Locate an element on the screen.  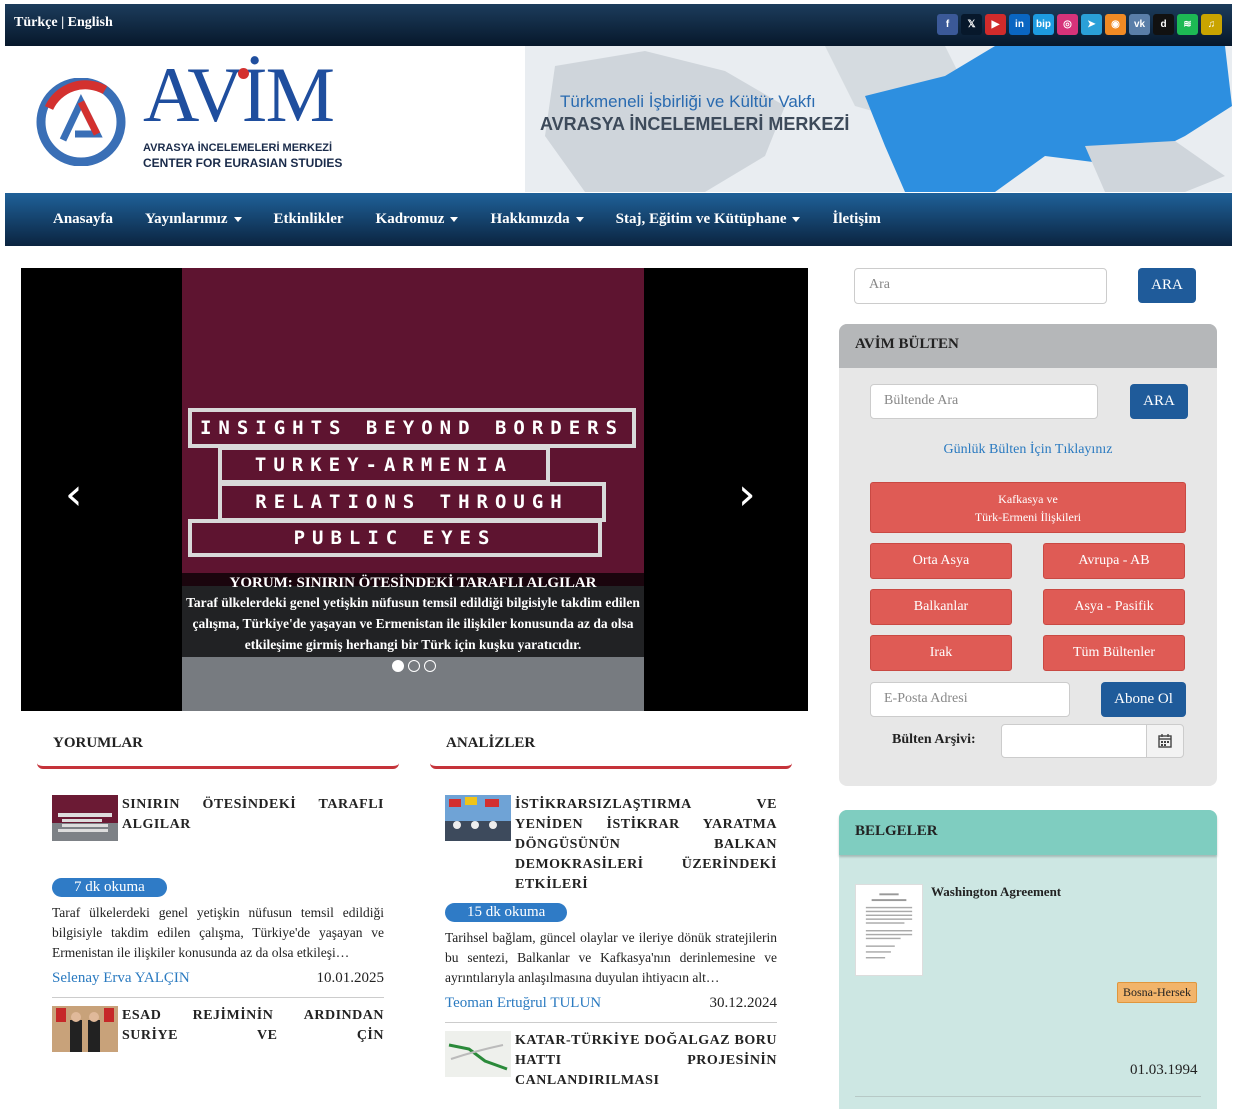
slide-image-line: INSIGHTS BEYOND BORDERS is located at coordinates (412, 428).